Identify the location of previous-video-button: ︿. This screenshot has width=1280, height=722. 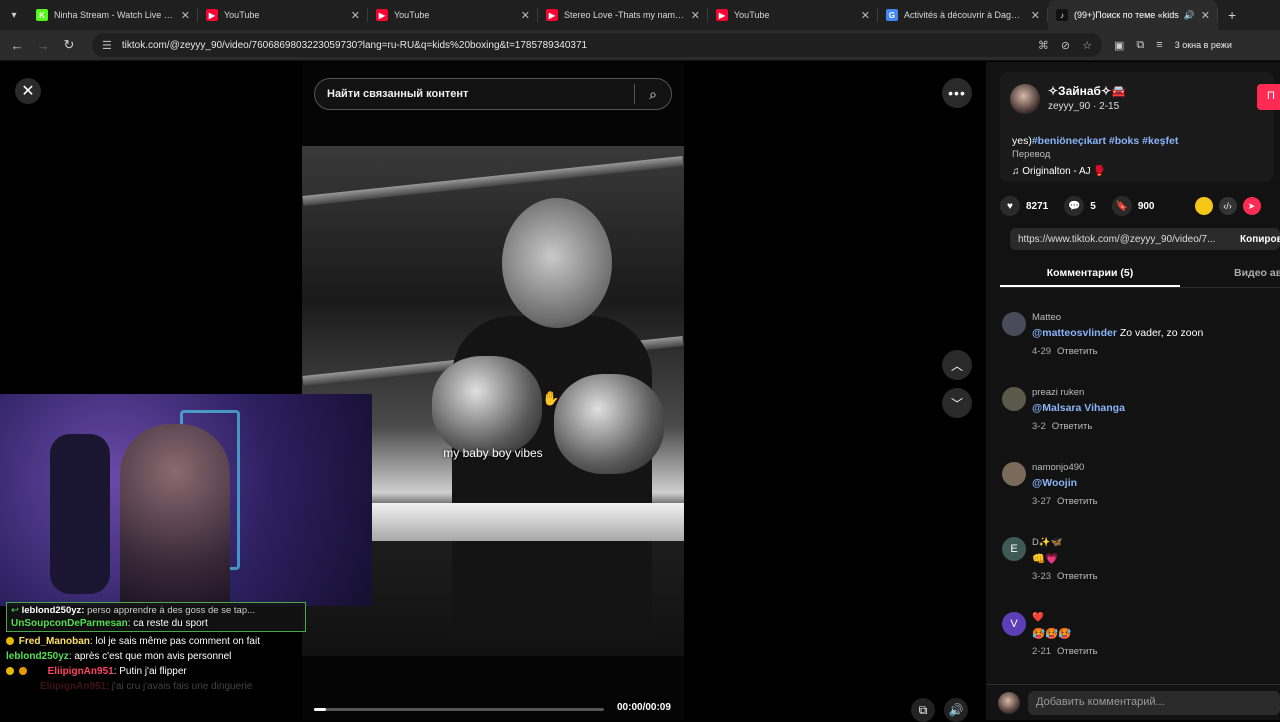
(957, 365).